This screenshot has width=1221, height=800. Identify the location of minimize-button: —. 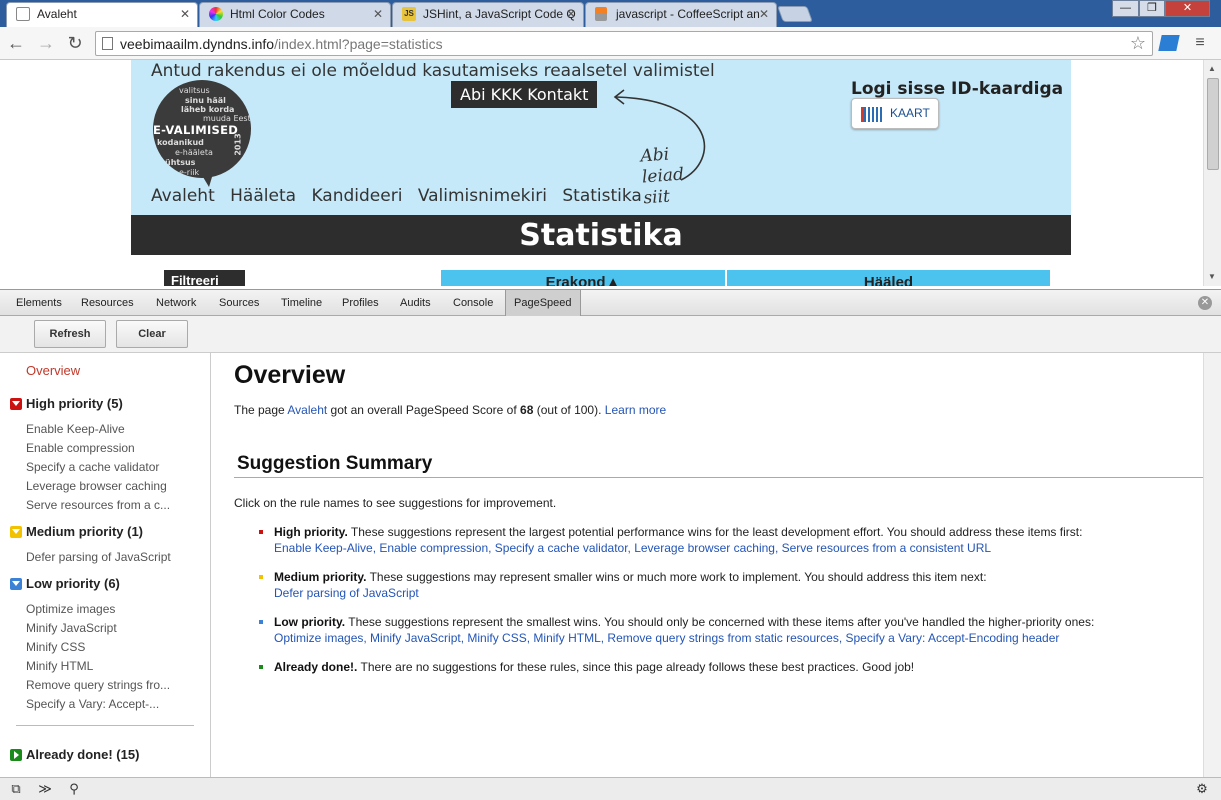
(1125, 8).